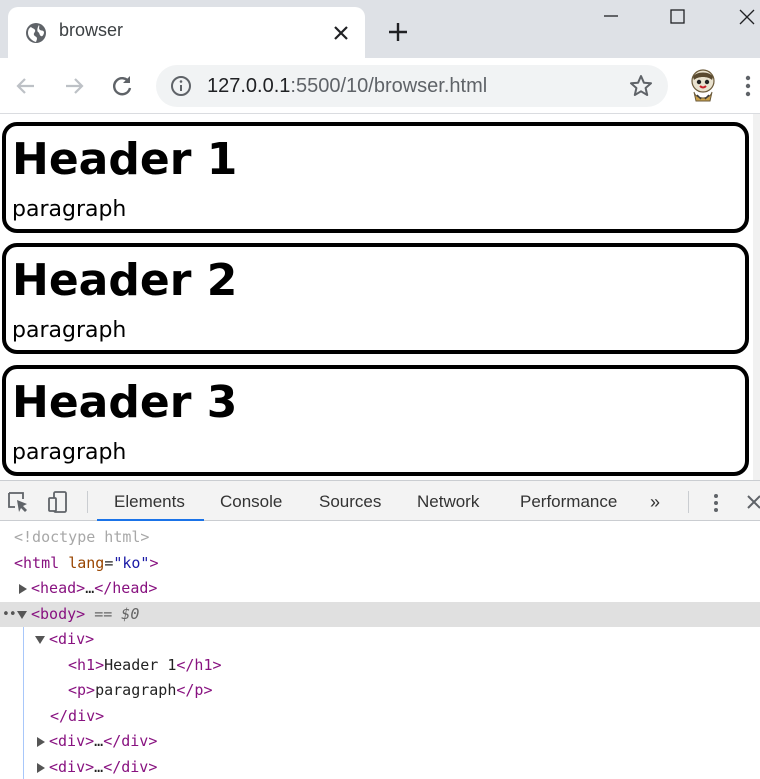 The height and width of the screenshot is (779, 760). I want to click on close-tab-icon, so click(341, 33).